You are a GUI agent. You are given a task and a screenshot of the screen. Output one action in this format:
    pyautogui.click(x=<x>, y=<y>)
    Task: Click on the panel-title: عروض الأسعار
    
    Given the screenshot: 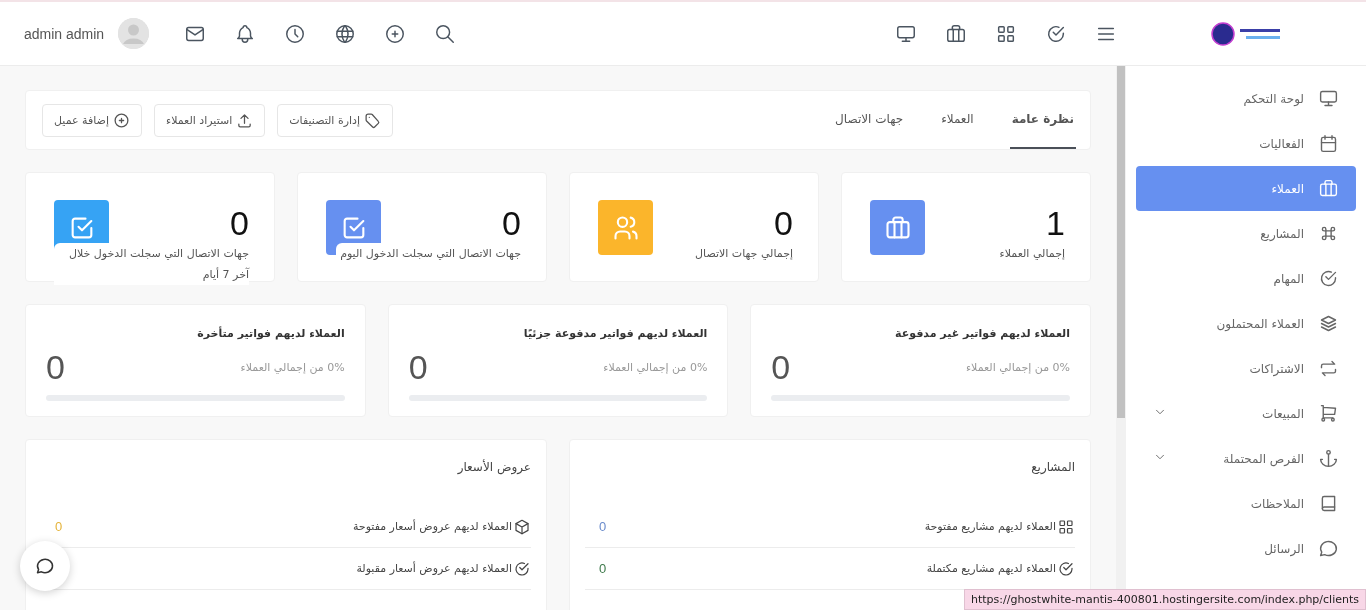 What is the action you would take?
    pyautogui.click(x=493, y=467)
    